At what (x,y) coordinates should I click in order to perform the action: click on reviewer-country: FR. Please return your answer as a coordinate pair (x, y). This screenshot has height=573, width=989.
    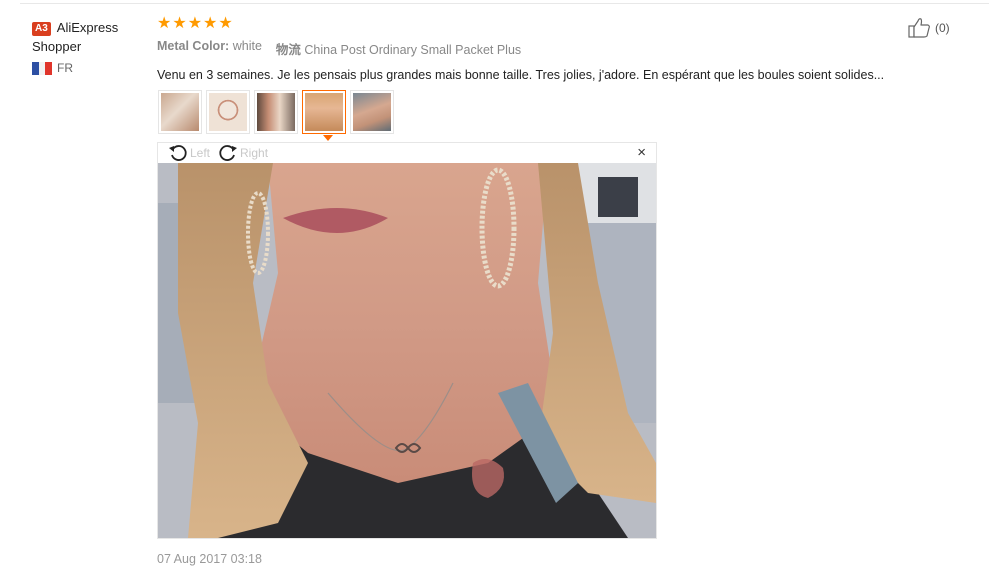
    Looking at the image, I should click on (87, 68).